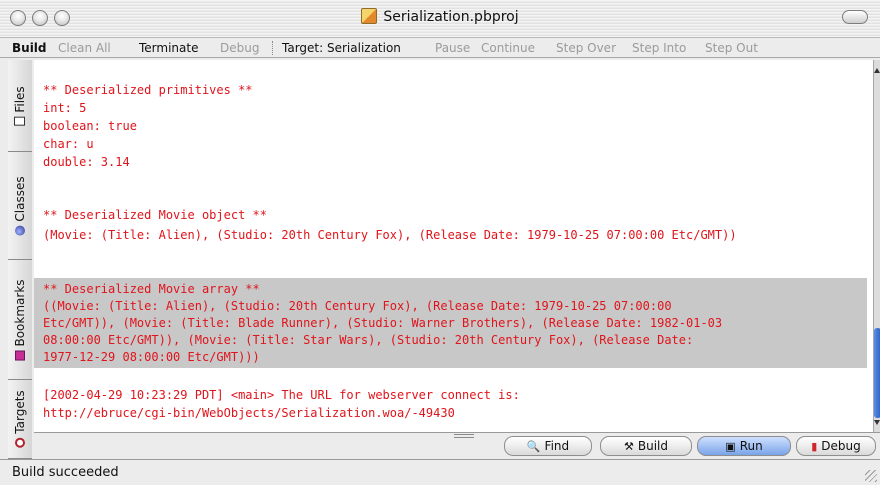 This screenshot has width=880, height=485. I want to click on find-button: 🔍 Find, so click(548, 446).